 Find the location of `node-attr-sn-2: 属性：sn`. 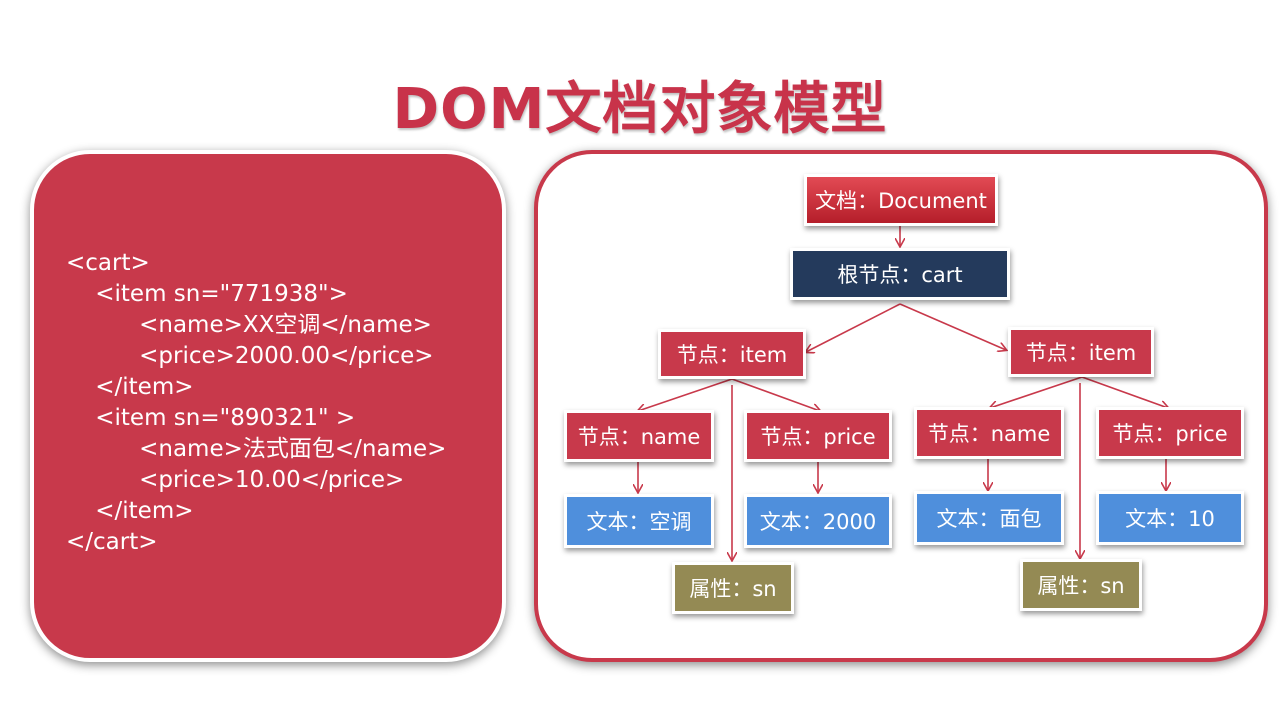

node-attr-sn-2: 属性：sn is located at coordinates (1081, 585).